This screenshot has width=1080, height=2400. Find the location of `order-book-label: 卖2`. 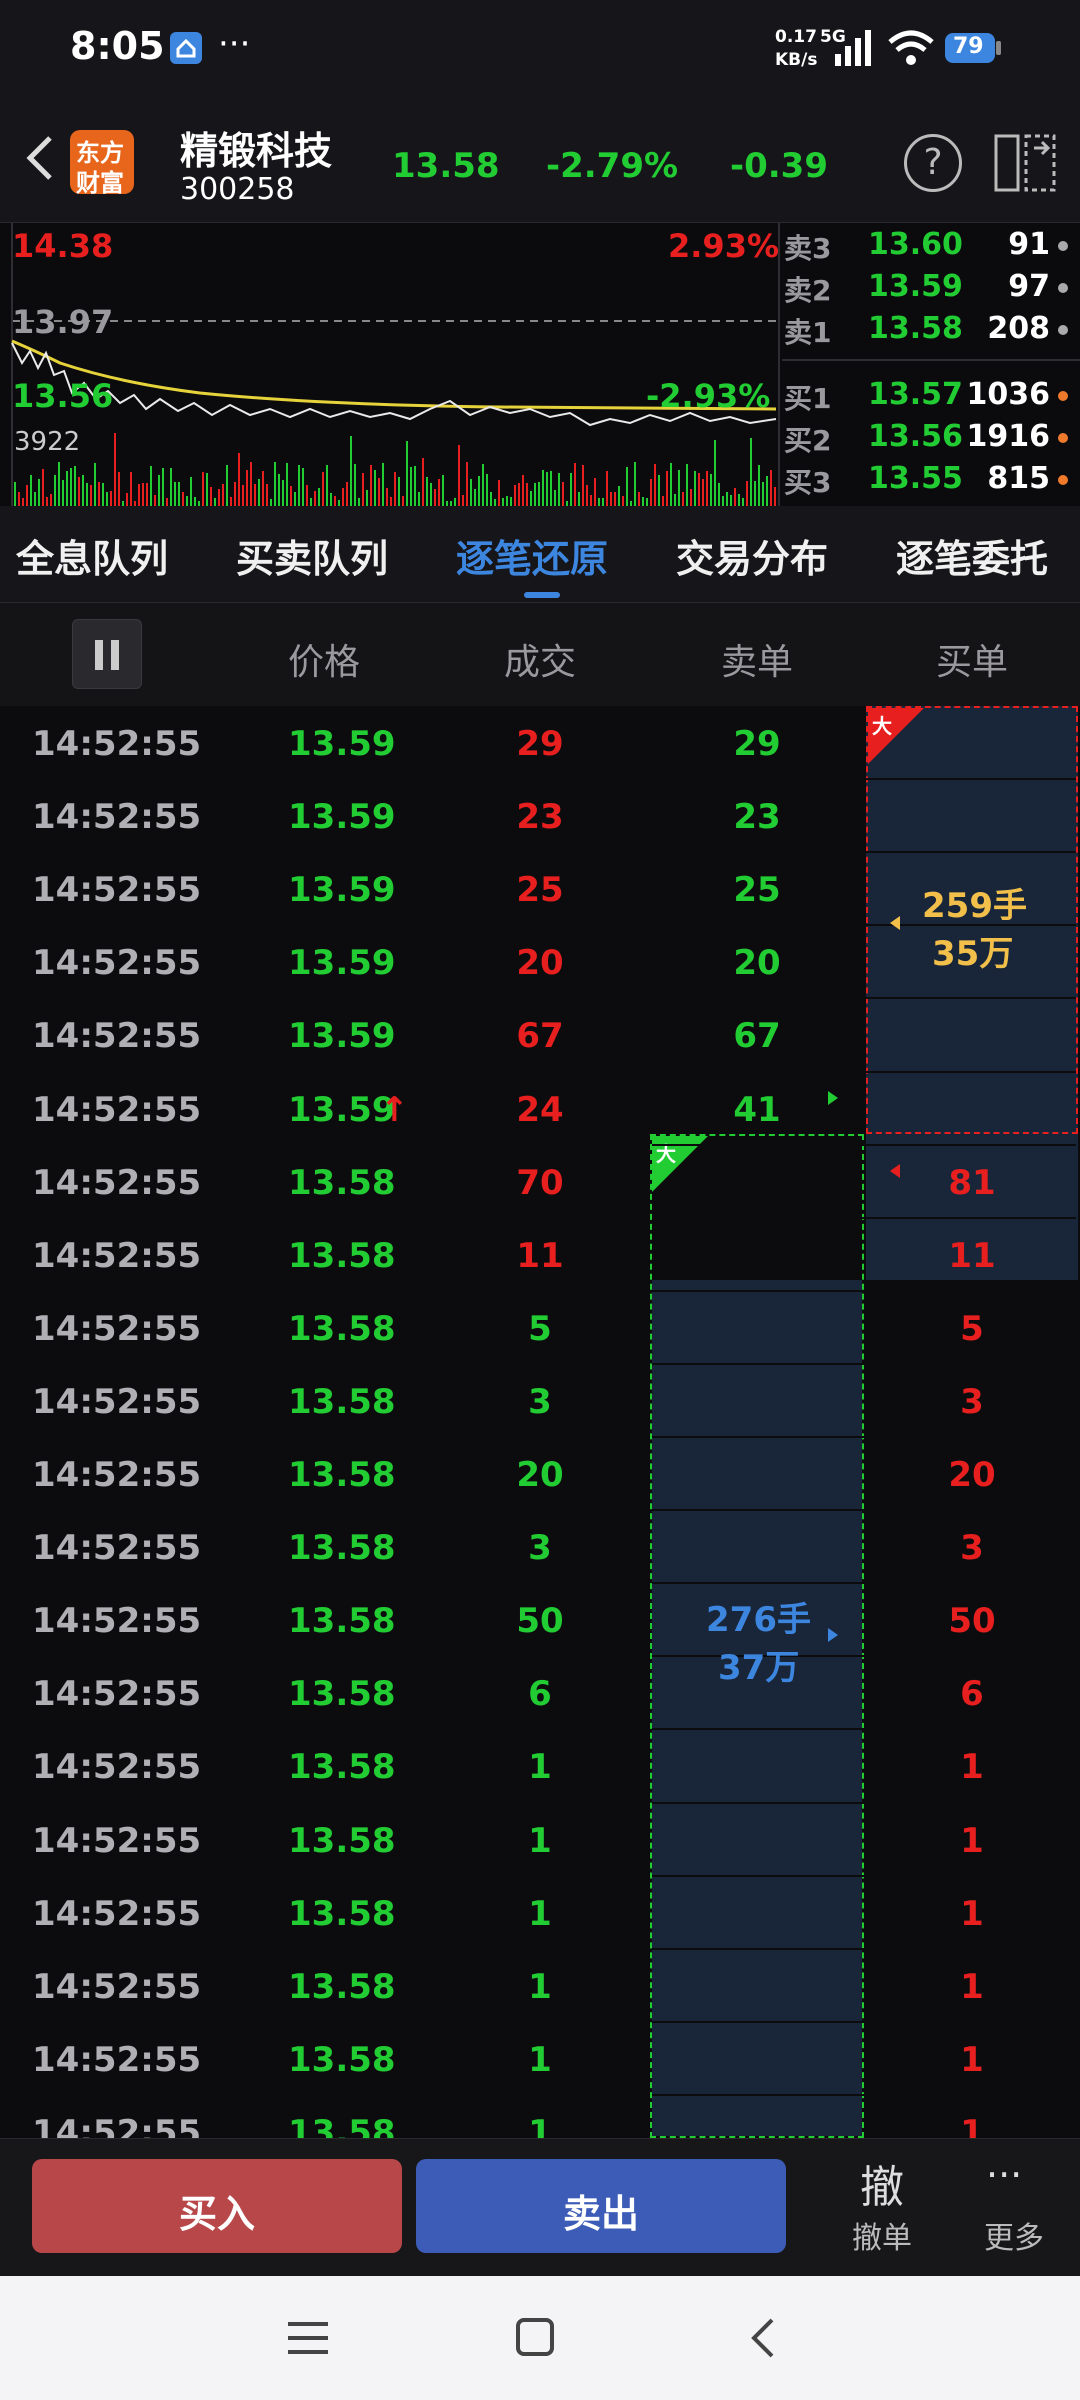

order-book-label: 卖2 is located at coordinates (808, 290).